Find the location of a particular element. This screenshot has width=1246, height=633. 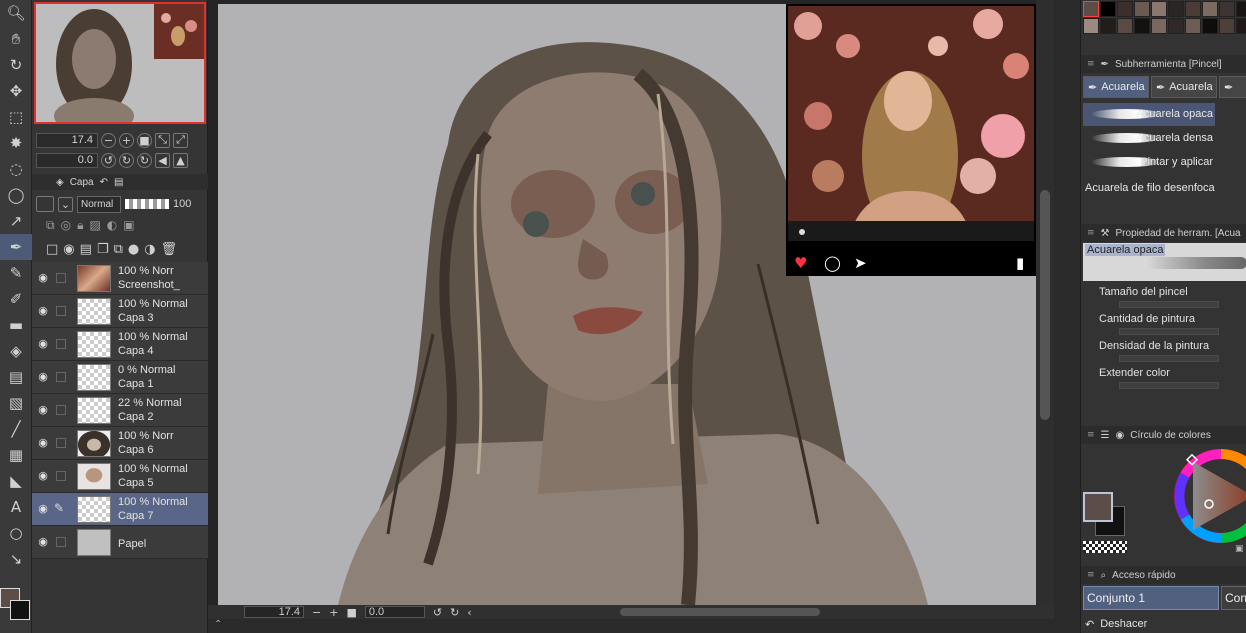

tab-layer: Capa is located at coordinates (82, 182).